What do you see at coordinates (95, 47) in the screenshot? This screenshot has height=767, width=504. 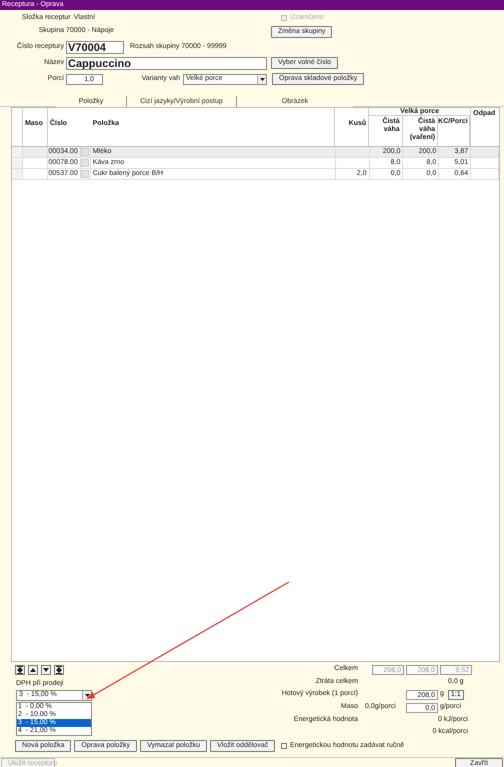 I see `number-field: V70004` at bounding box center [95, 47].